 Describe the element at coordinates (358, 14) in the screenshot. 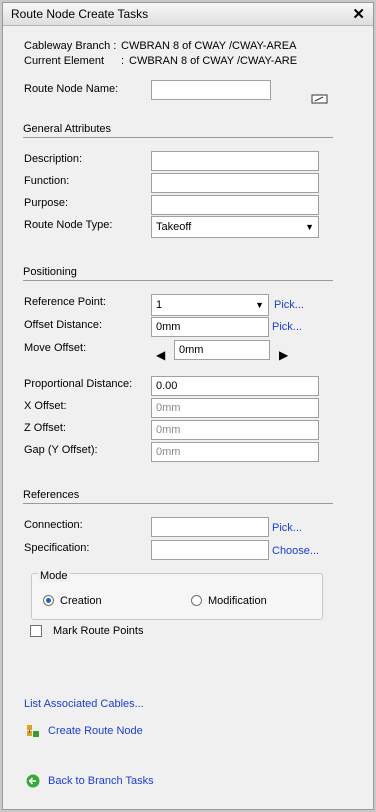

I see `close-icon: ✕` at that location.